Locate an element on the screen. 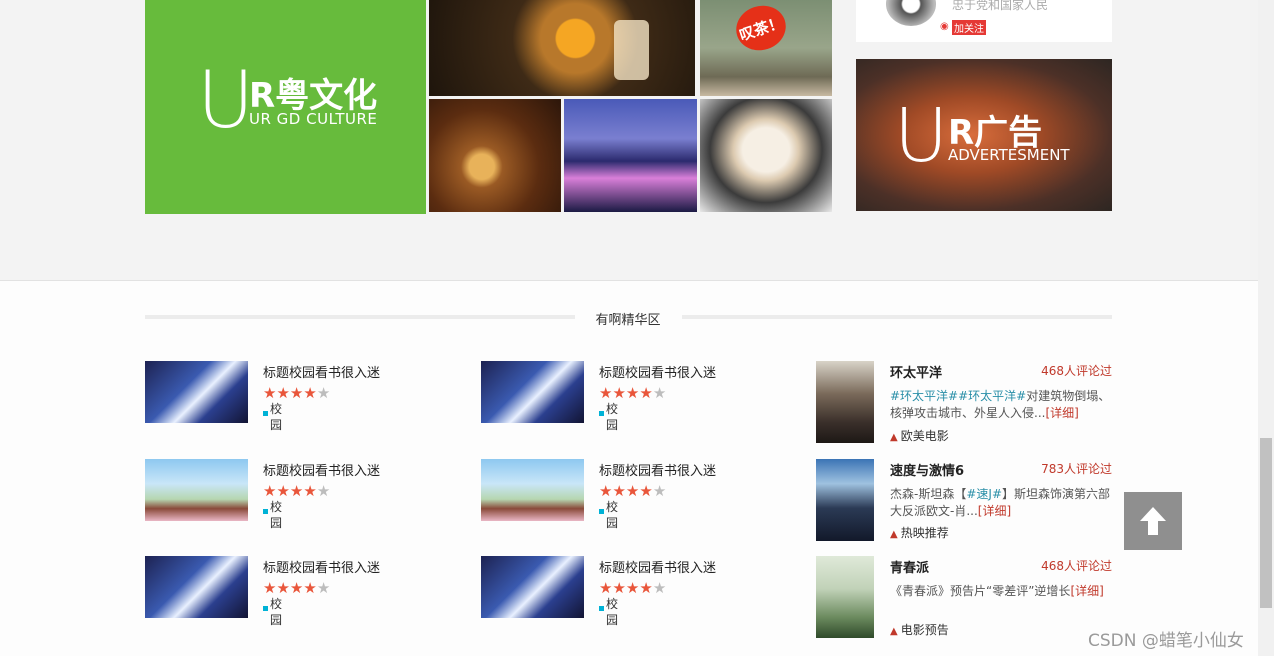 The width and height of the screenshot is (1274, 656). avatar is located at coordinates (911, 13).